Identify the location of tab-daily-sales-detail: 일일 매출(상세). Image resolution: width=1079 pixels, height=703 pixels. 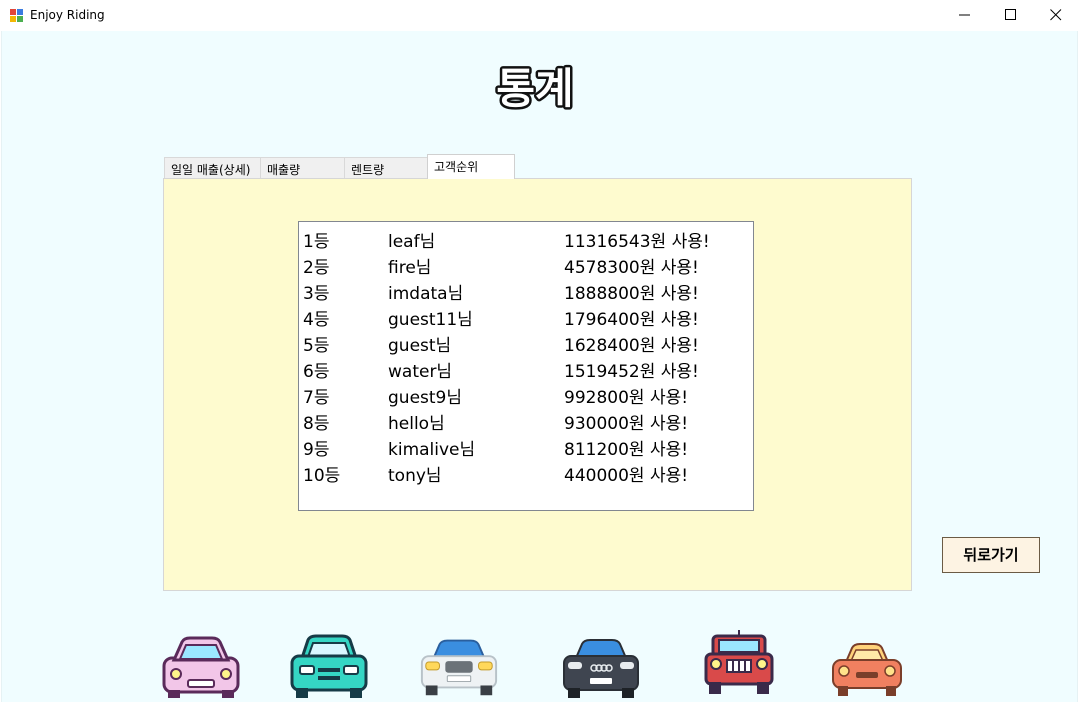
(212, 168).